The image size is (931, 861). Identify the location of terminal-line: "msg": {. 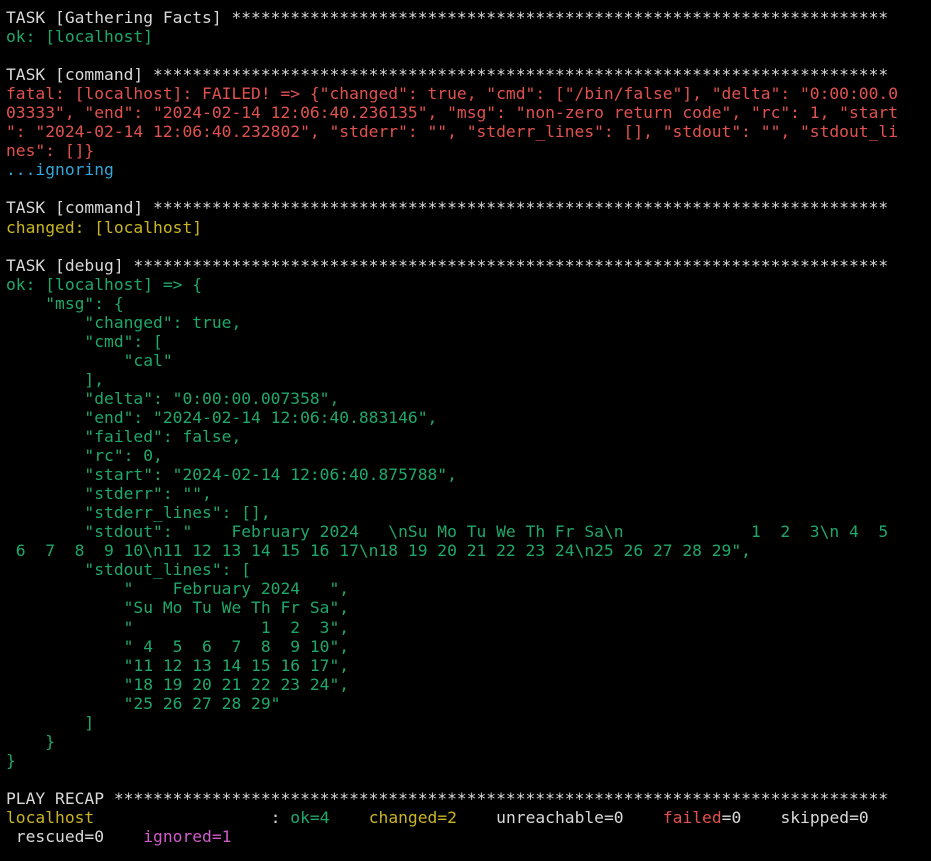
(468, 303).